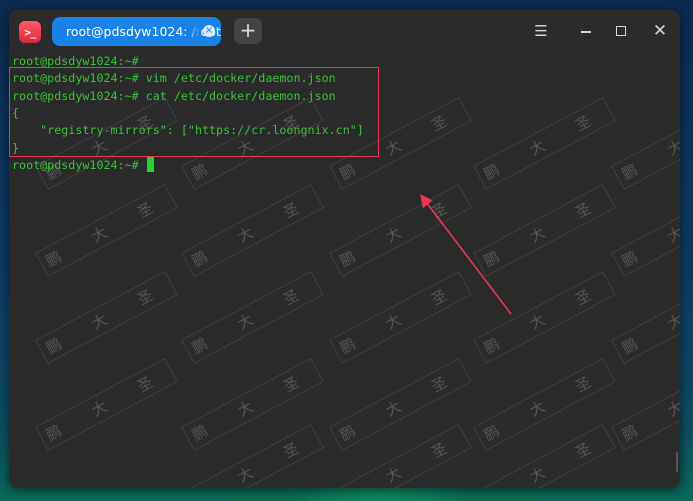  What do you see at coordinates (541, 31) in the screenshot?
I see `menu-icon: ☰` at bounding box center [541, 31].